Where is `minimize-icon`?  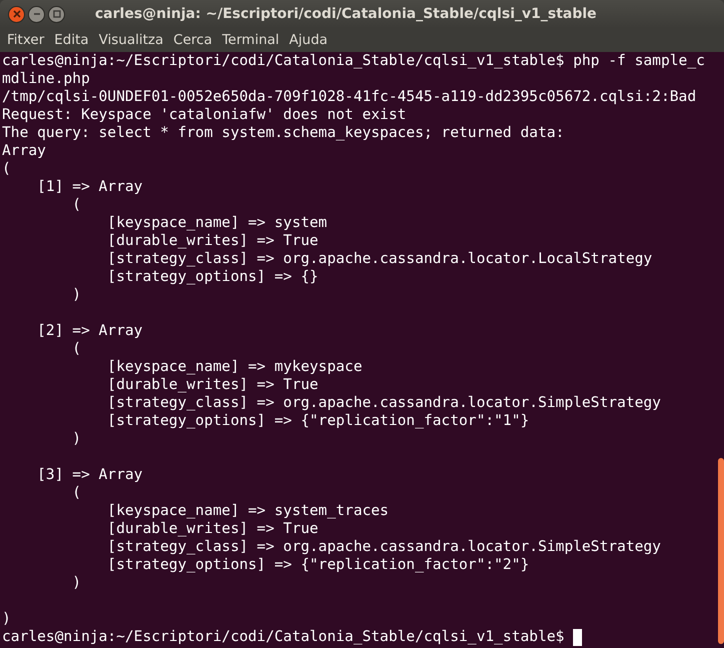
minimize-icon is located at coordinates (36, 14).